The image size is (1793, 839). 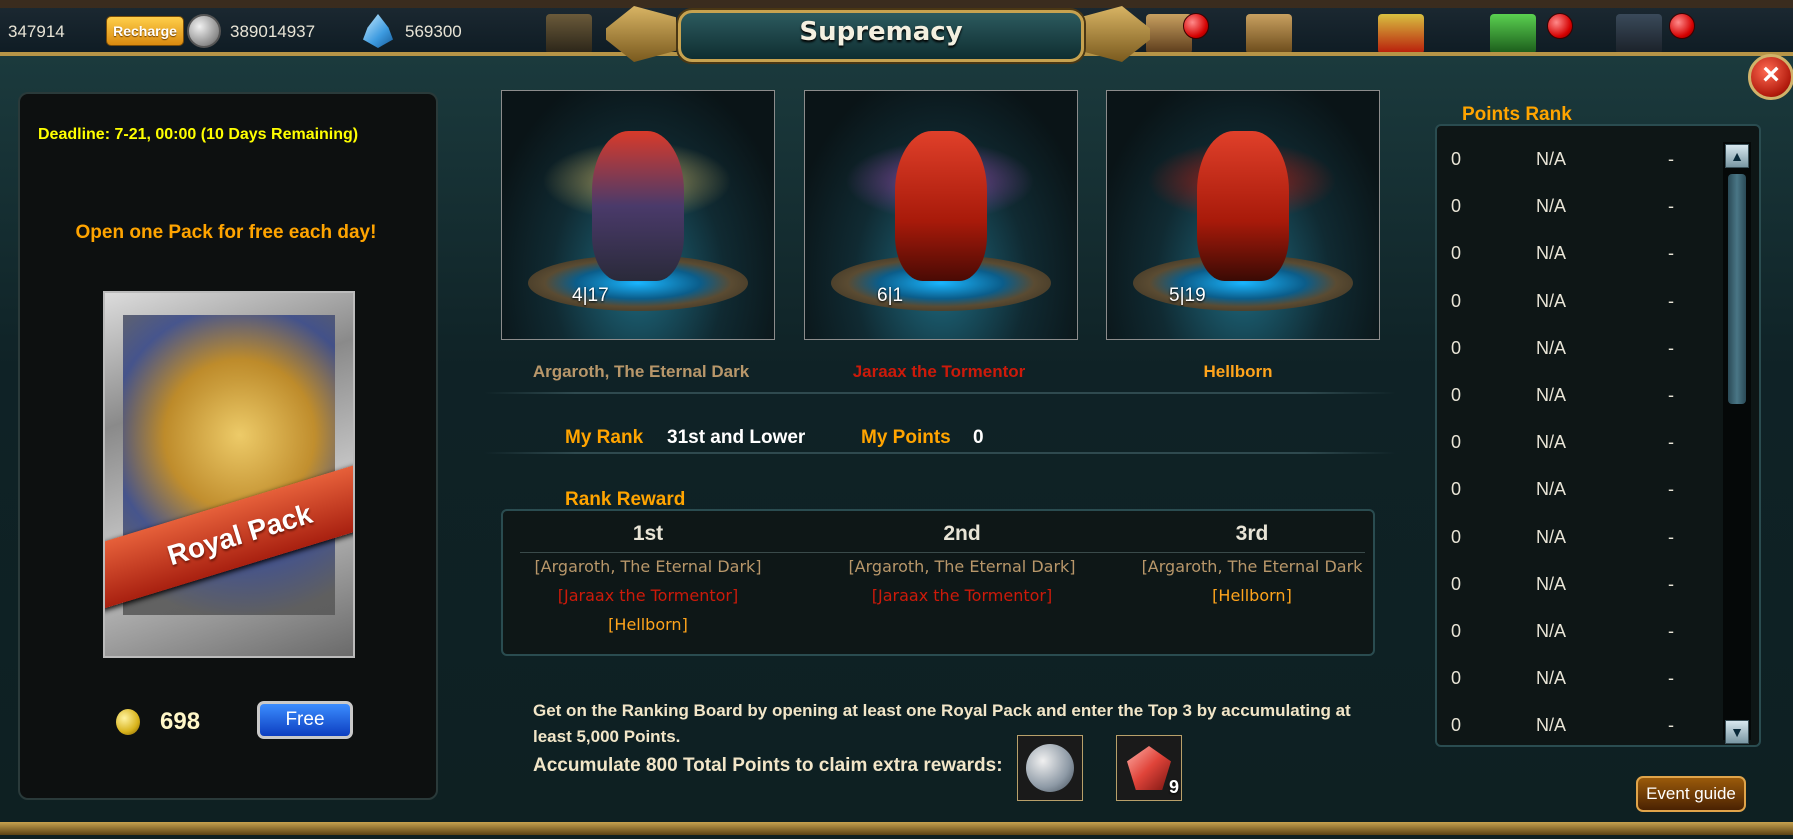 What do you see at coordinates (1238, 371) in the screenshot?
I see `boss-name-hellborn: Hellborn` at bounding box center [1238, 371].